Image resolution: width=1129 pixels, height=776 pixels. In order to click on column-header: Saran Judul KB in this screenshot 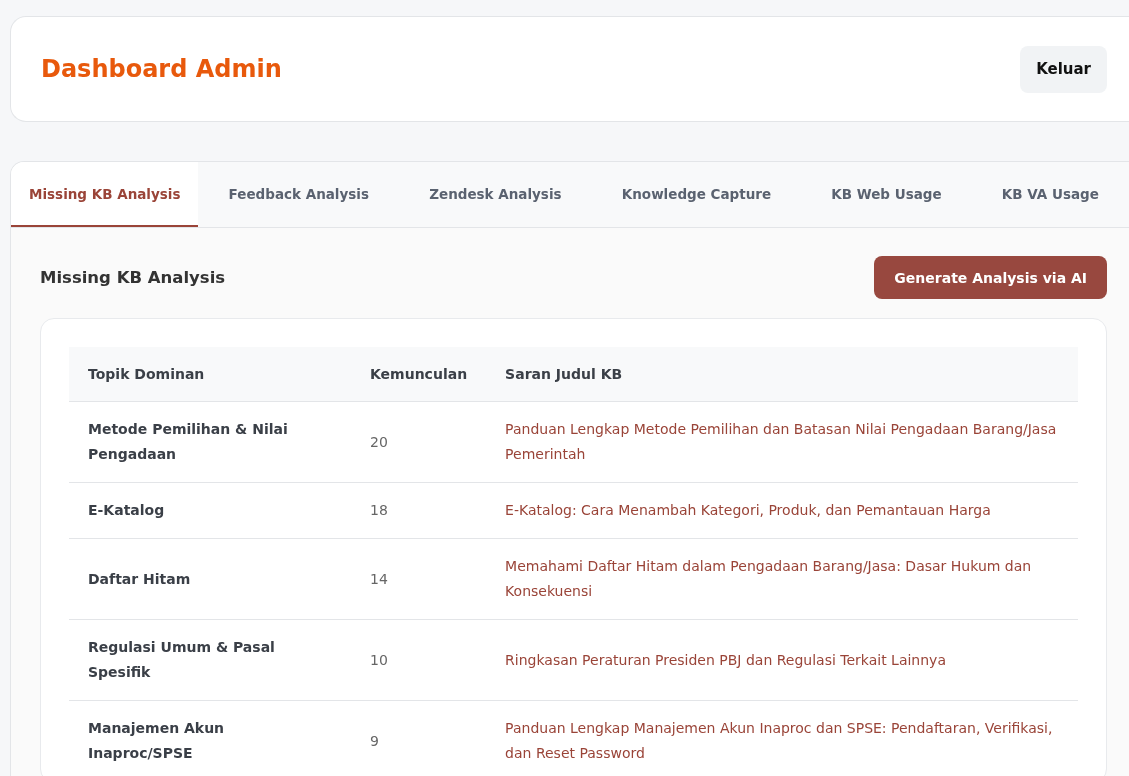, I will do `click(782, 374)`.